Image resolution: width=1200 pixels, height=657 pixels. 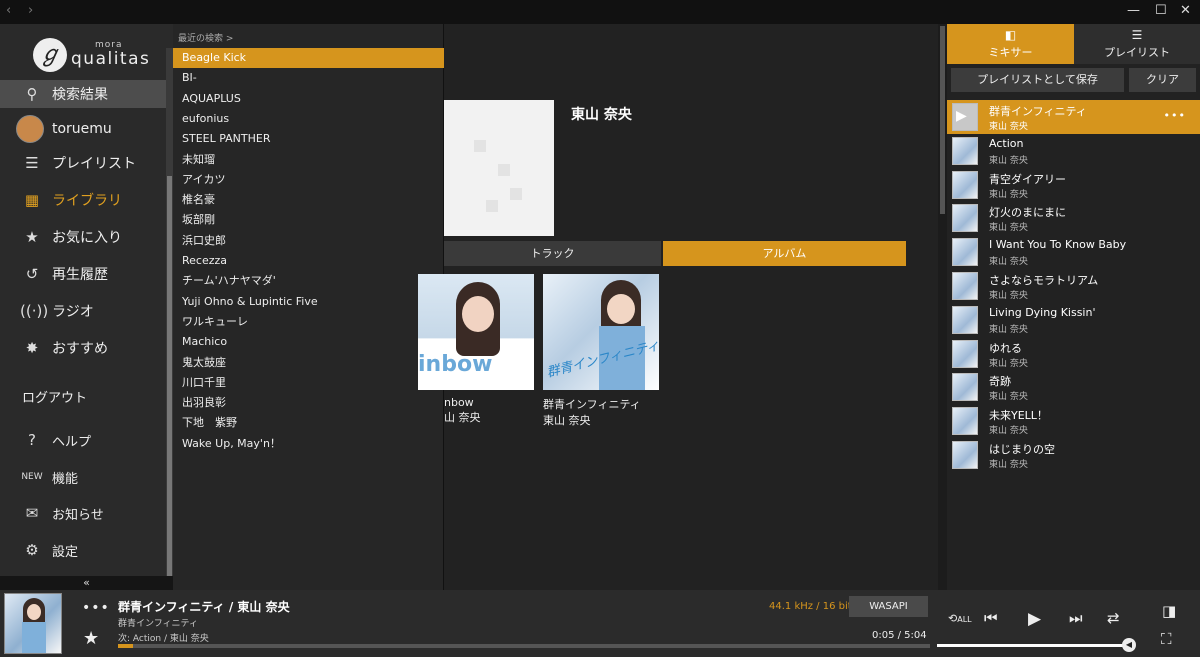 I want to click on recommend-icon: ✸, so click(x=32, y=348).